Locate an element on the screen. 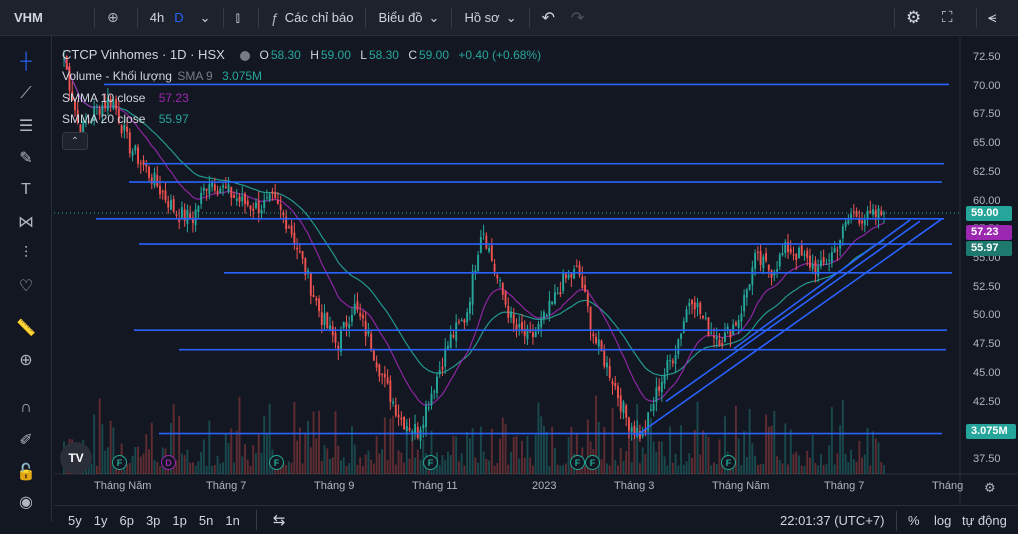  fib-icon: ☰ is located at coordinates (26, 126).